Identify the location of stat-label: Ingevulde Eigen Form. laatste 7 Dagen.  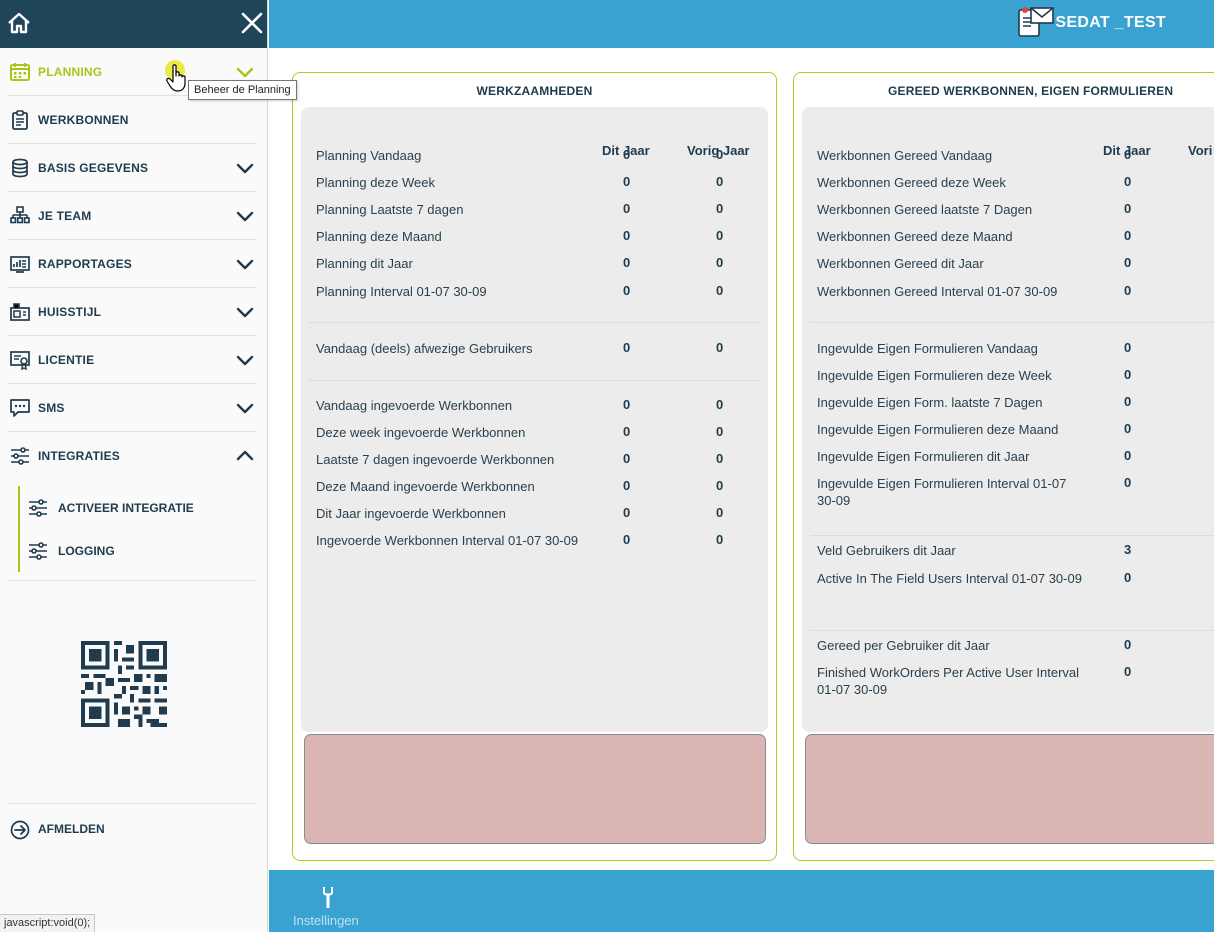
(930, 402).